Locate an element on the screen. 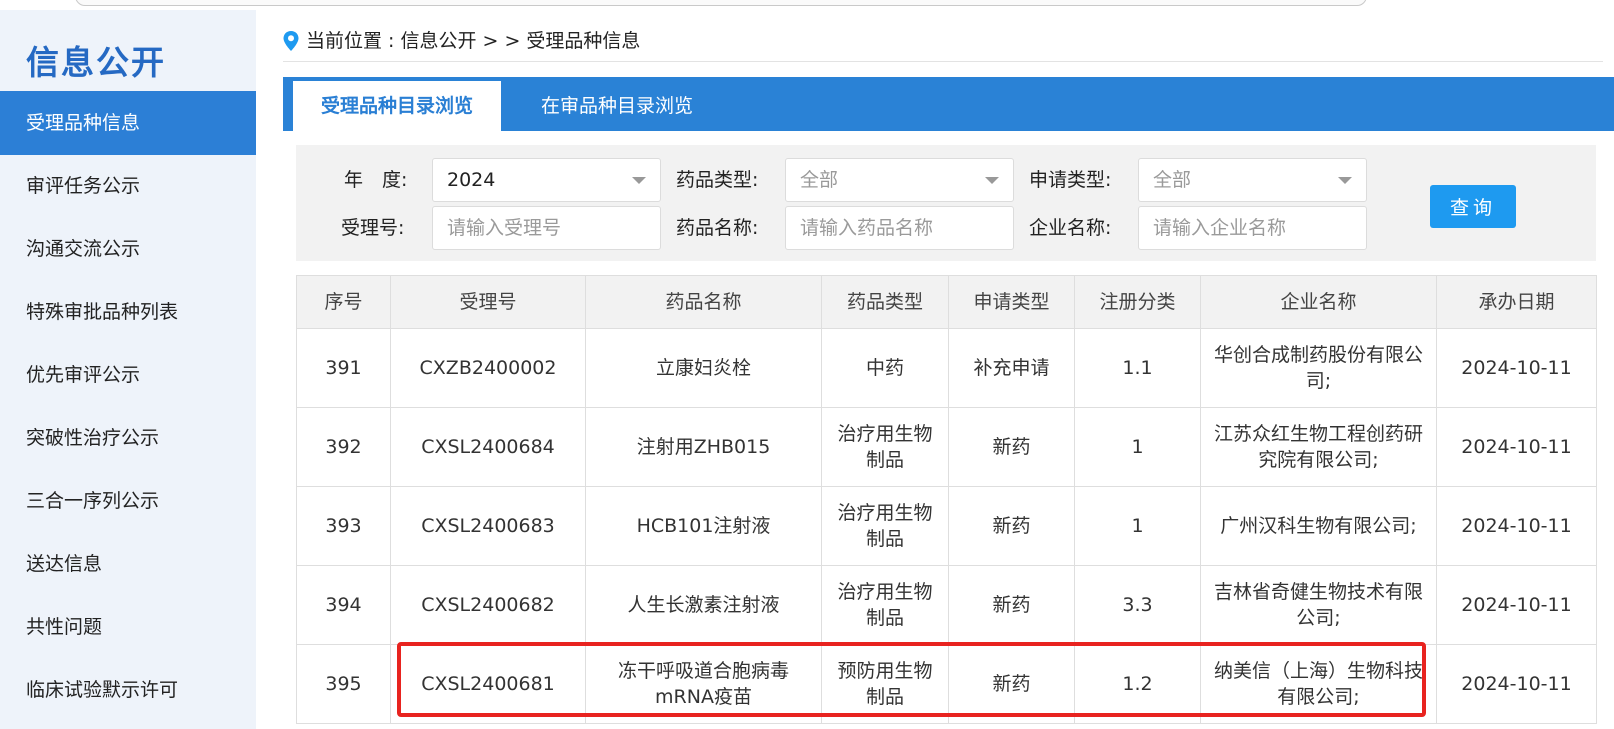  cell-company: 江苏众红生物工程创药研究院有限公司; is located at coordinates (1318, 447).